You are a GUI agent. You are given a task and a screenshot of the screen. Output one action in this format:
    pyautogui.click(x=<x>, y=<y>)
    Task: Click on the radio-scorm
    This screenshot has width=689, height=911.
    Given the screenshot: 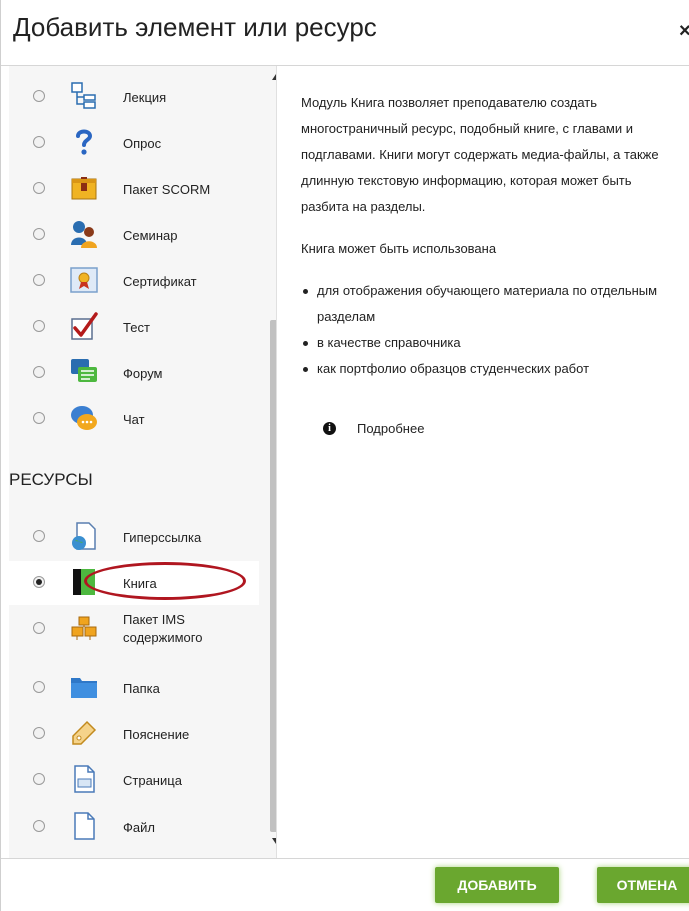 What is the action you would take?
    pyautogui.click(x=39, y=188)
    